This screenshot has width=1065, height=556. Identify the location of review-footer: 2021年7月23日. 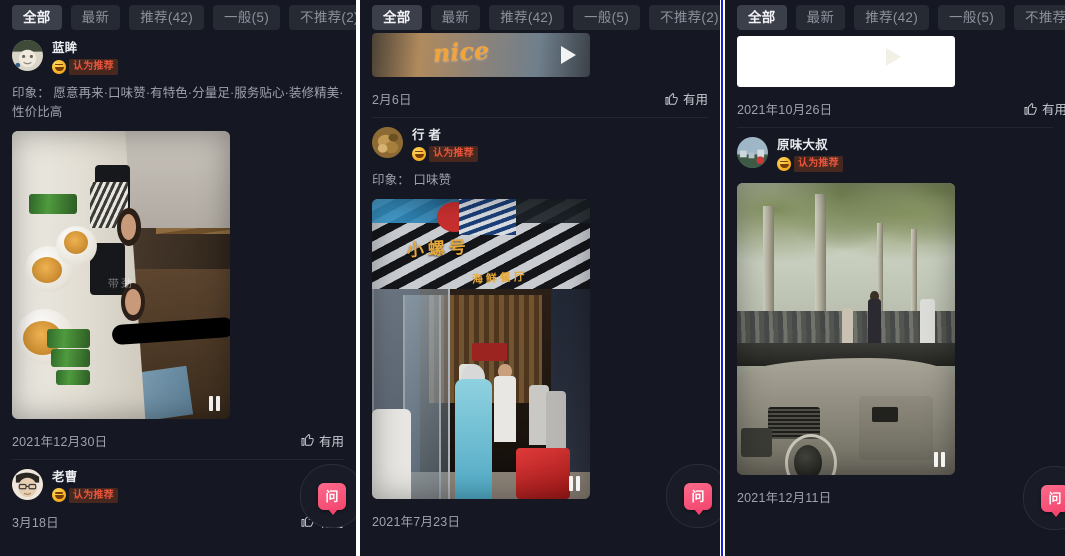
(540, 519).